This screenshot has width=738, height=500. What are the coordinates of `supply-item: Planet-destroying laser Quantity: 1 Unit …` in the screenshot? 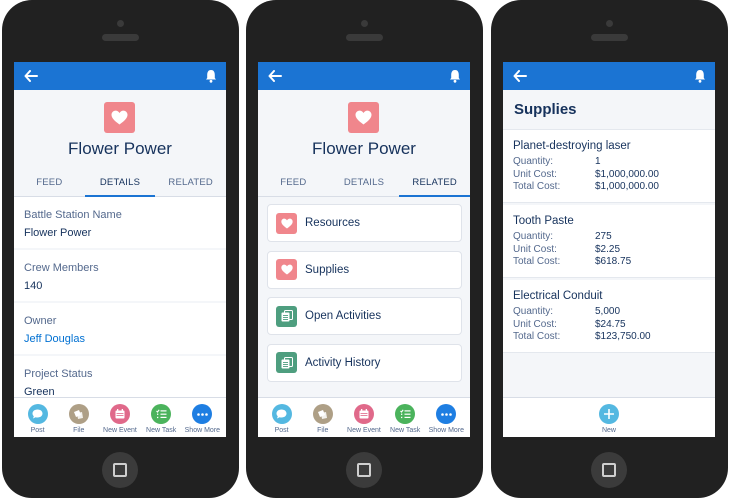 It's located at (609, 166).